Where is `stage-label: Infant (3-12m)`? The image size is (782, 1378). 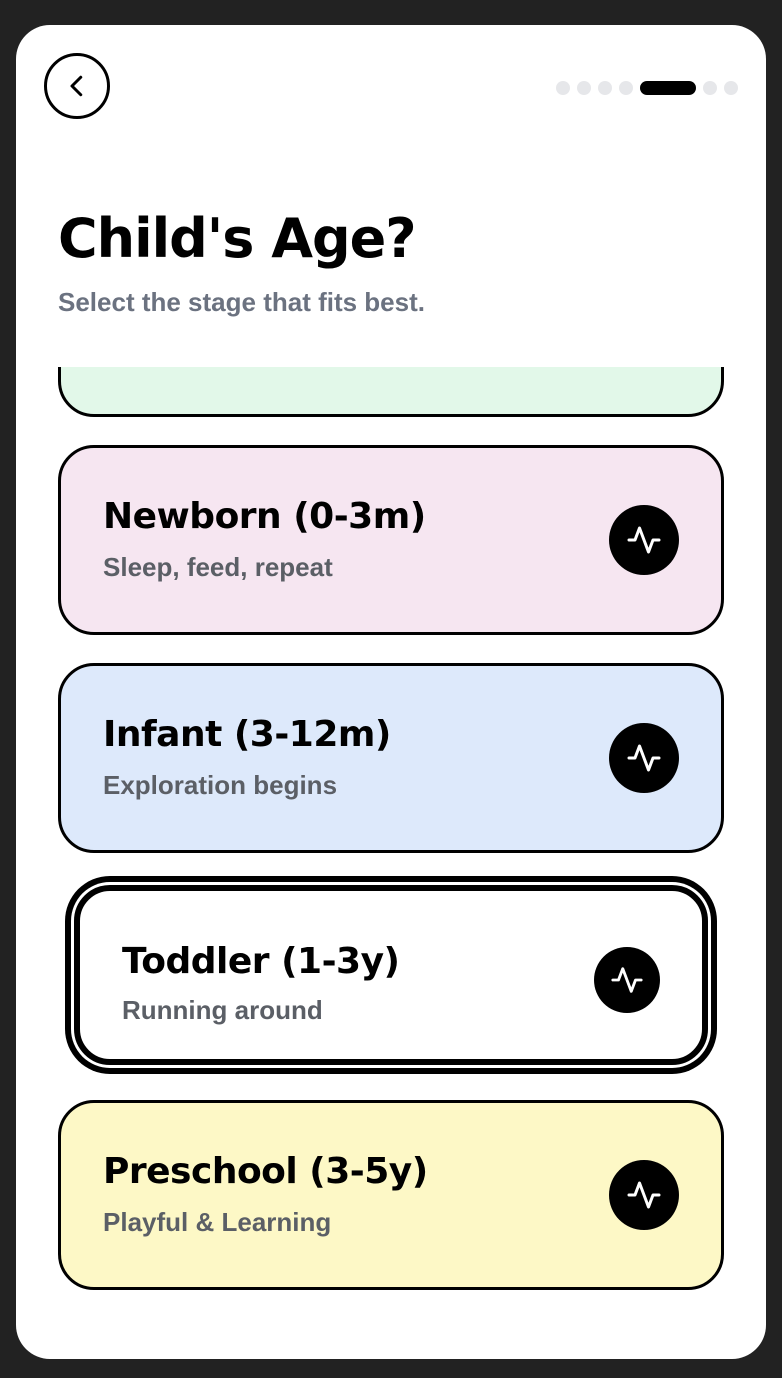
stage-label: Infant (3-12m) is located at coordinates (247, 734).